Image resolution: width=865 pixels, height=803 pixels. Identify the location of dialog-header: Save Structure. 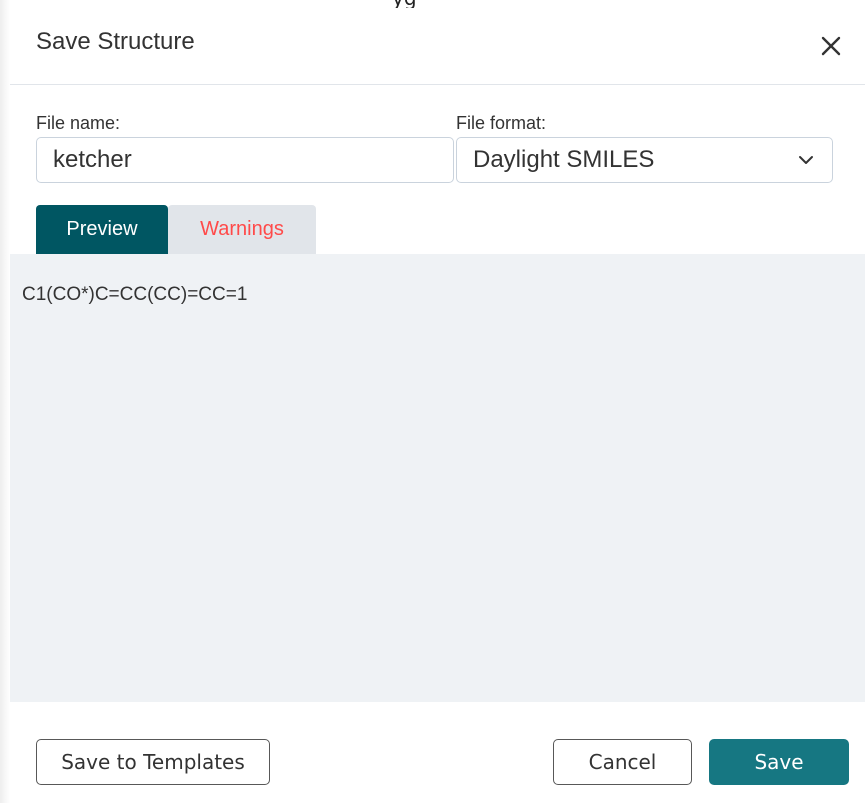
(437, 42).